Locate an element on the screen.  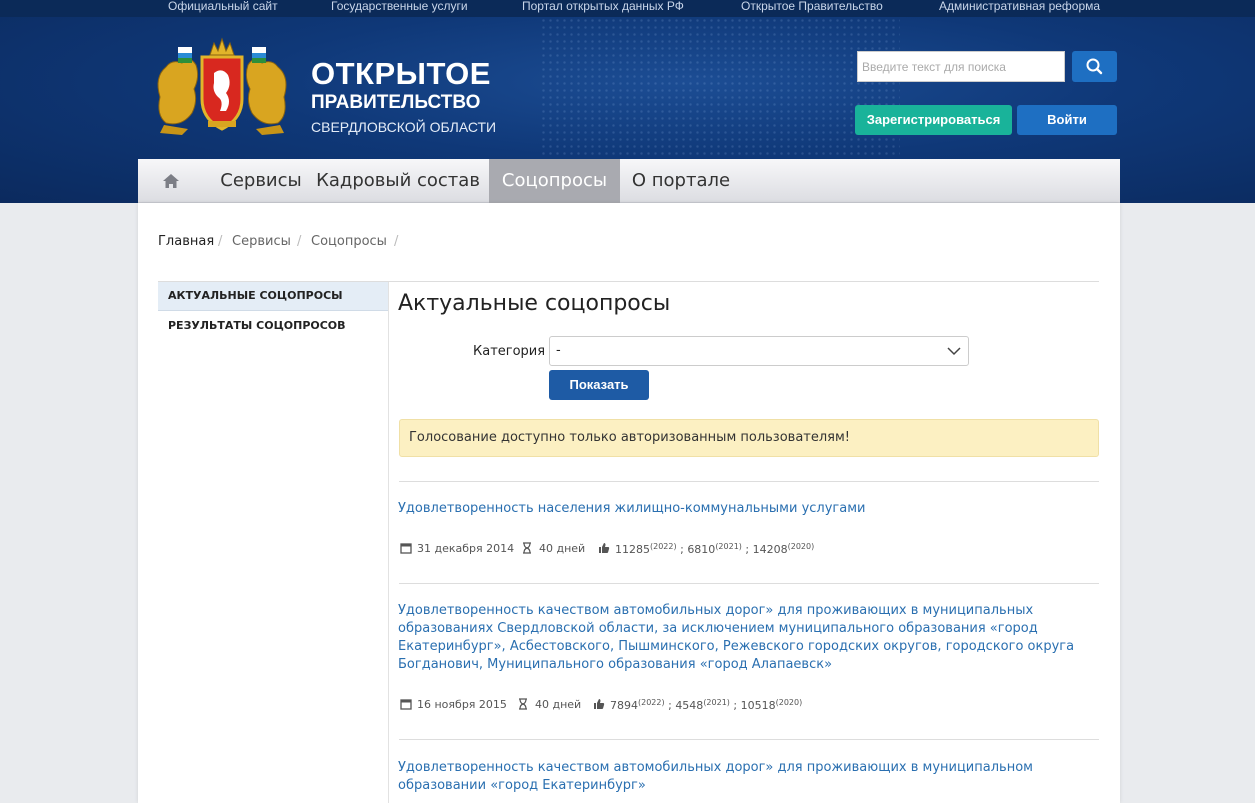
category-label: Категория is located at coordinates (509, 351).